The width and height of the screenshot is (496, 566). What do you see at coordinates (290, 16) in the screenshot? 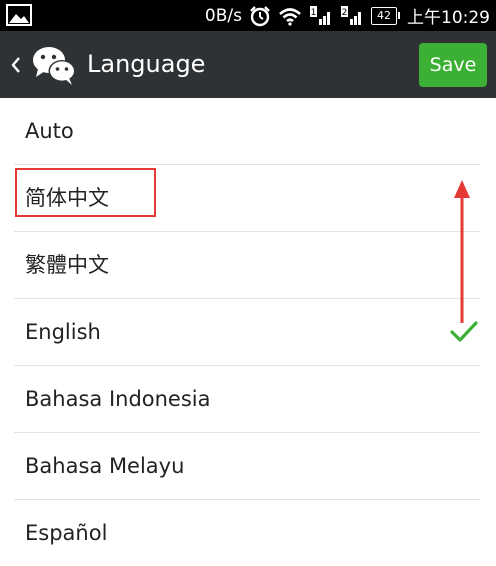
I see `wifi-icon` at bounding box center [290, 16].